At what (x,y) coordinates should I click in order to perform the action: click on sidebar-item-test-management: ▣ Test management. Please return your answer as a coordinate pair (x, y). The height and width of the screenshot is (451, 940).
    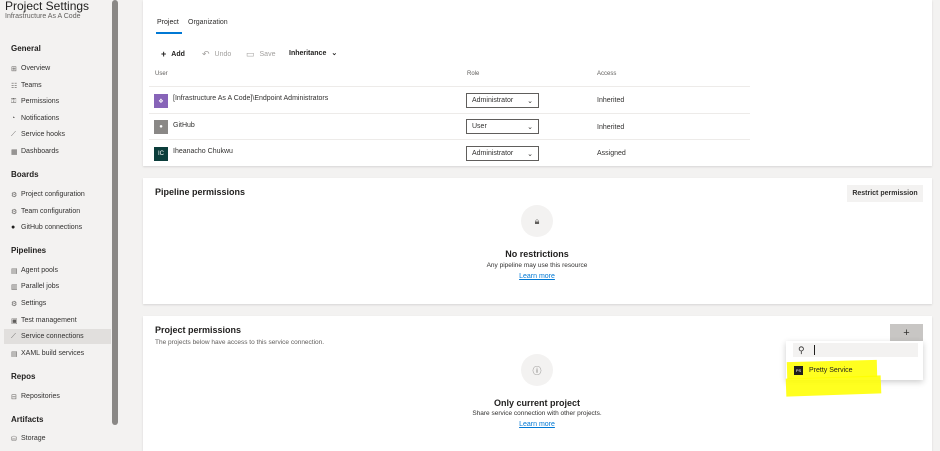
    Looking at the image, I should click on (61, 320).